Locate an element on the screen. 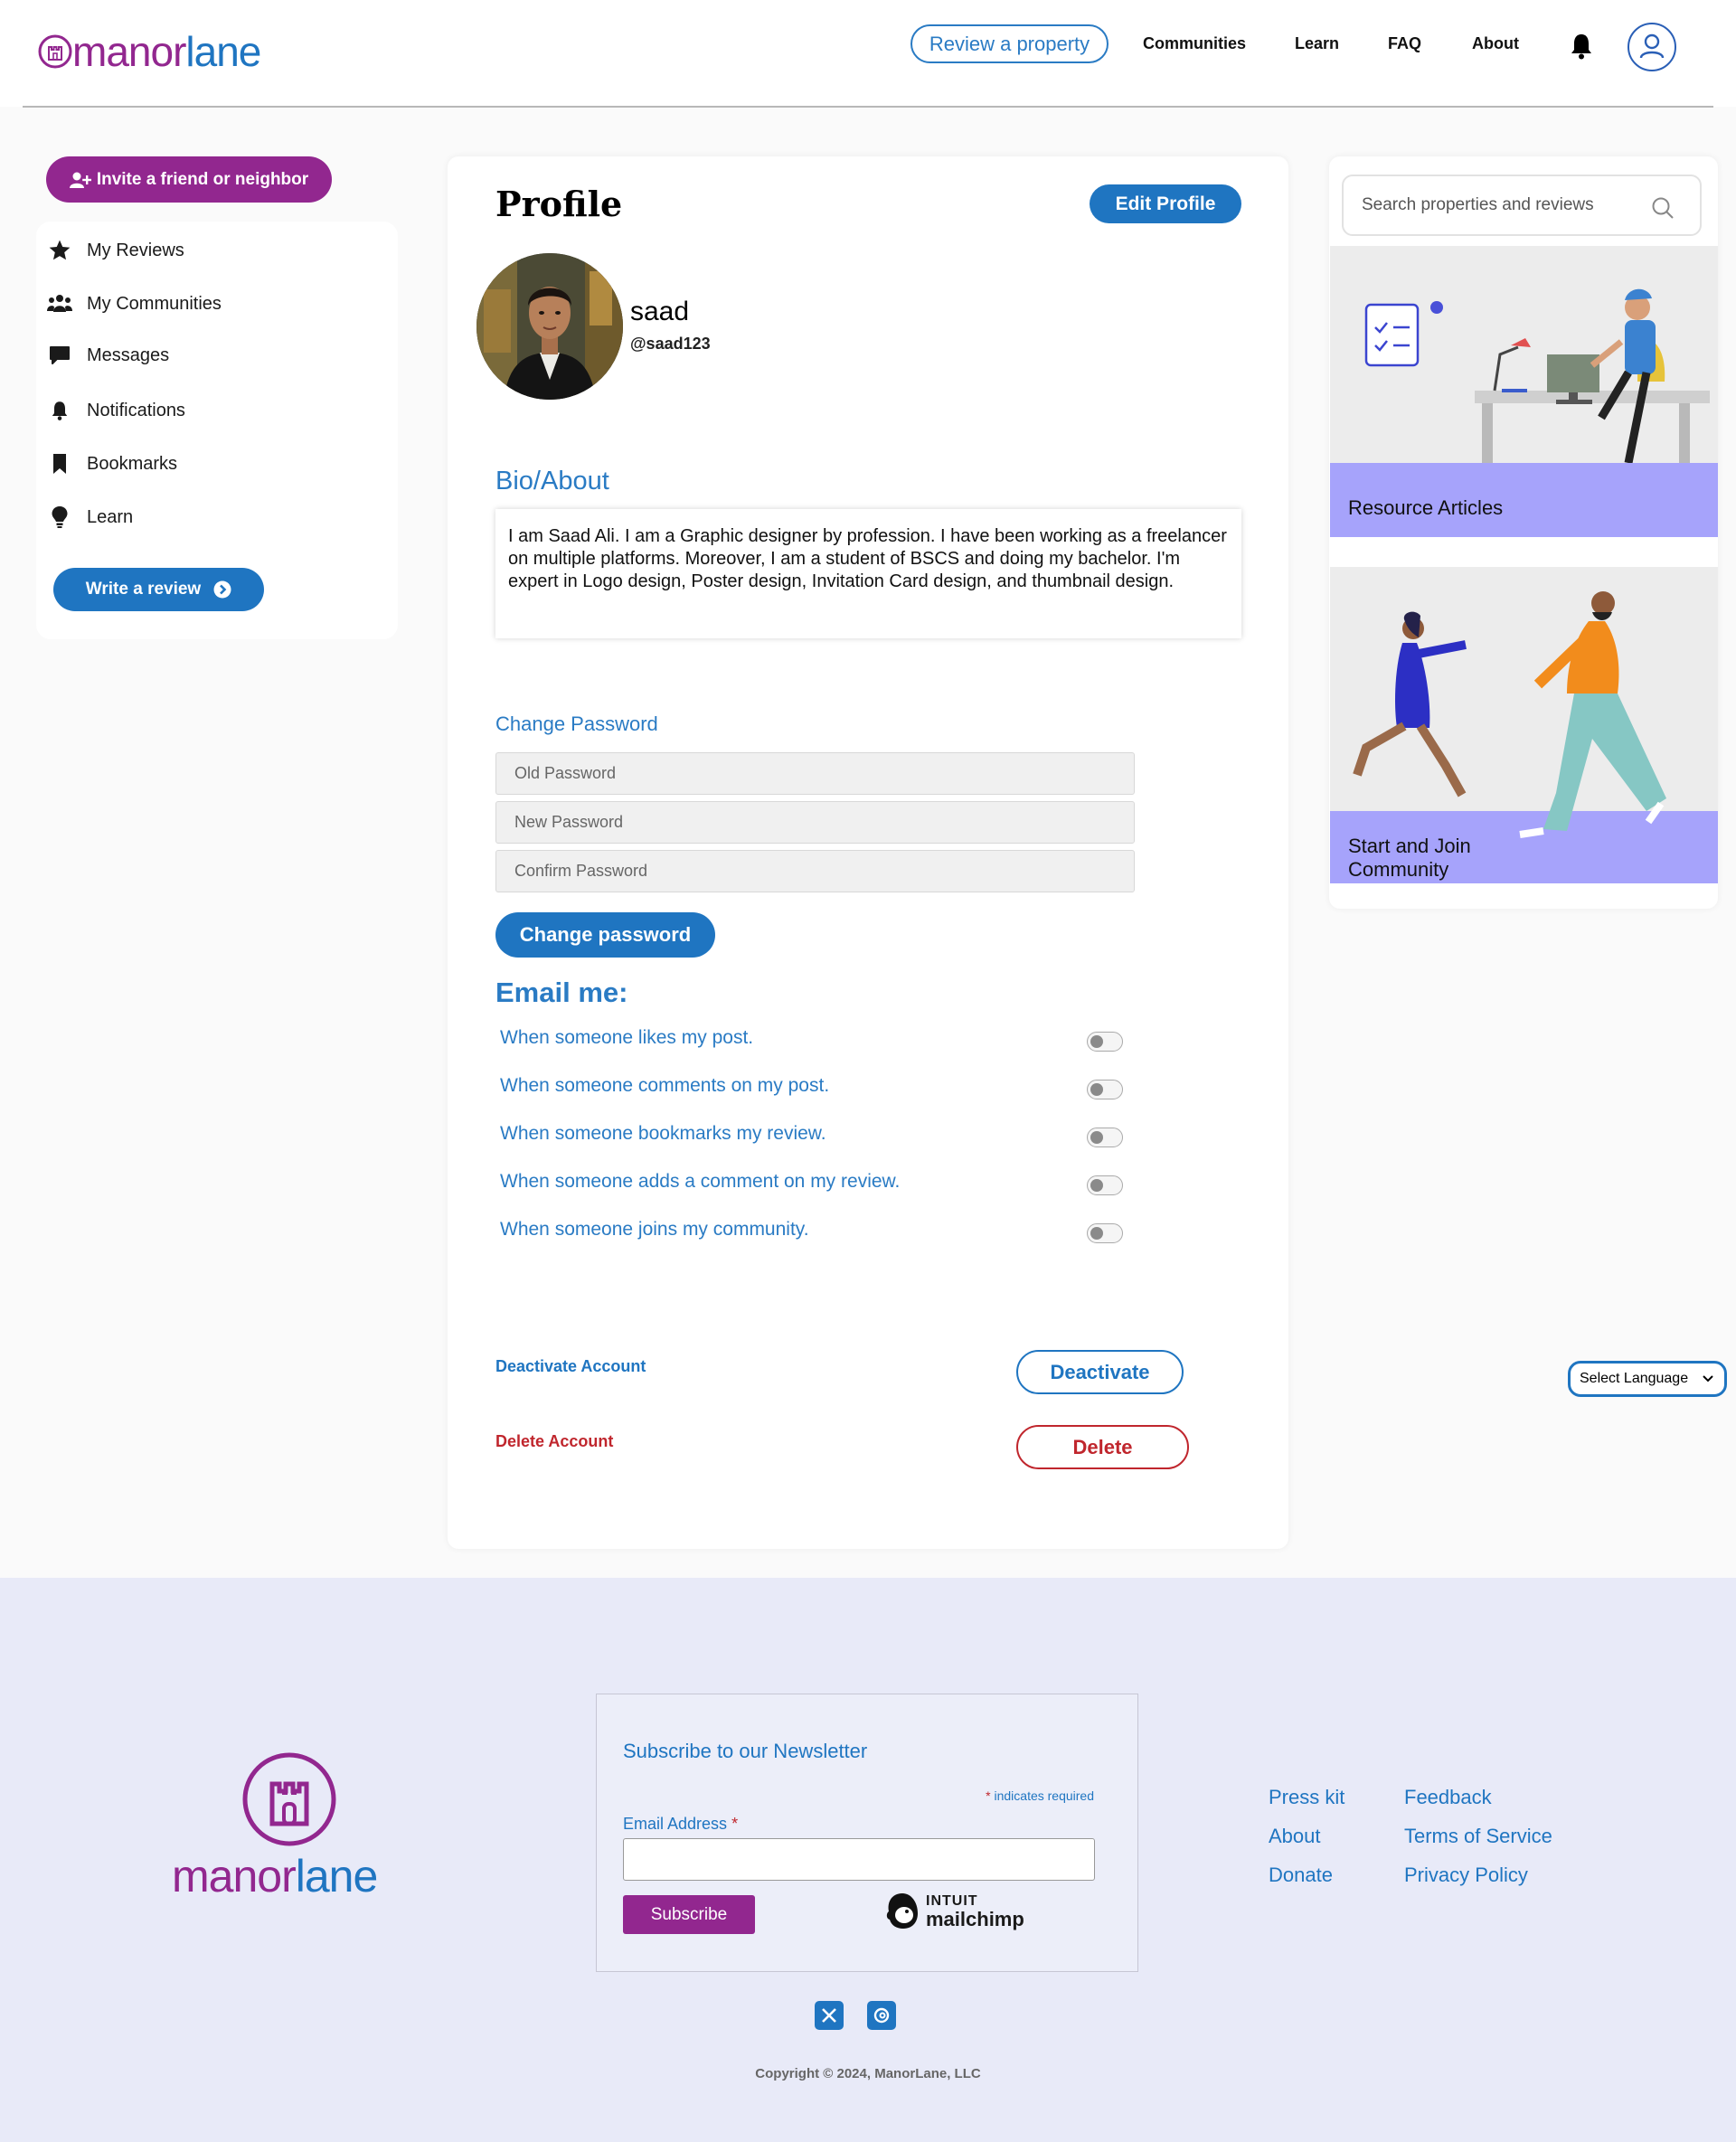 The width and height of the screenshot is (1736, 2142). profile-handle: @saad123 is located at coordinates (671, 344).